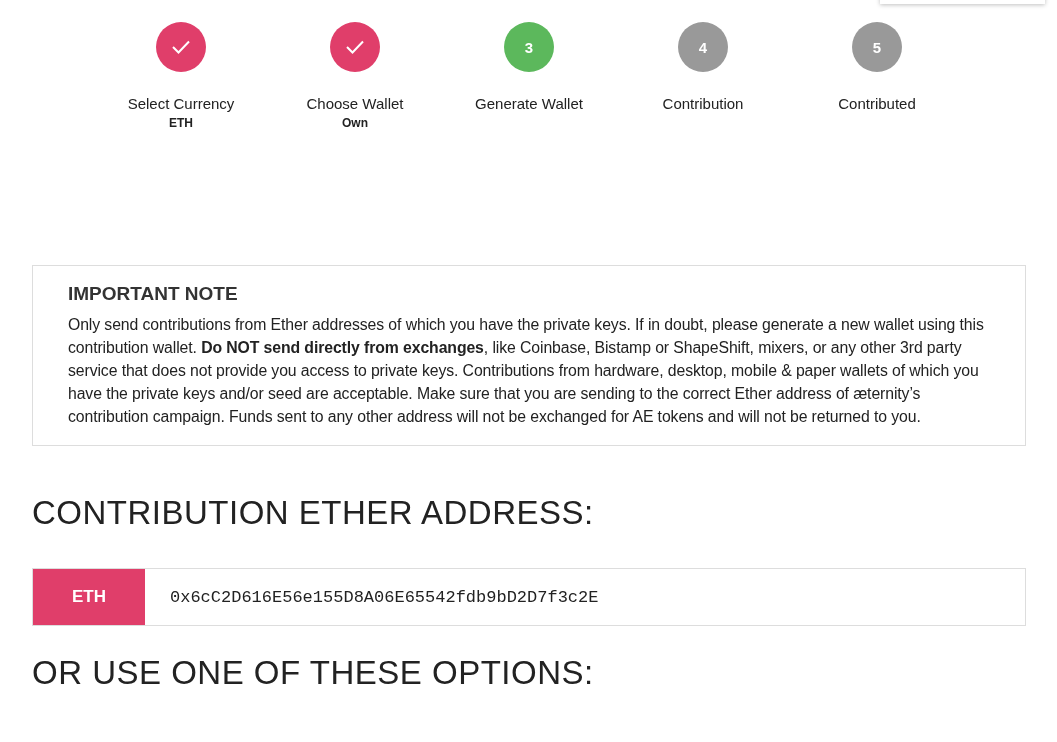  What do you see at coordinates (877, 47) in the screenshot?
I see `step-number: 5` at bounding box center [877, 47].